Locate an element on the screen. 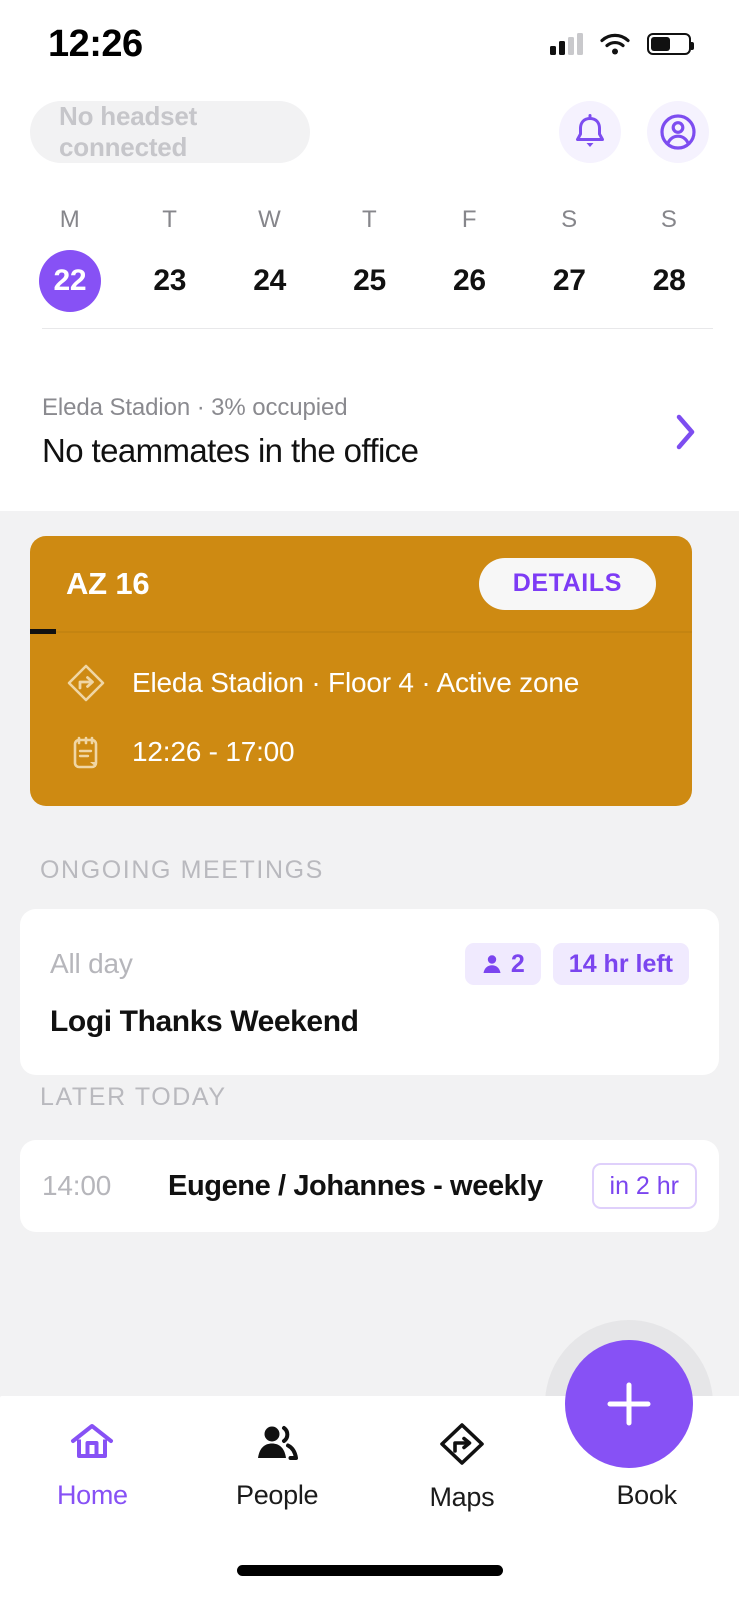 The width and height of the screenshot is (739, 1600). nav-item-people: People is located at coordinates (277, 1471).